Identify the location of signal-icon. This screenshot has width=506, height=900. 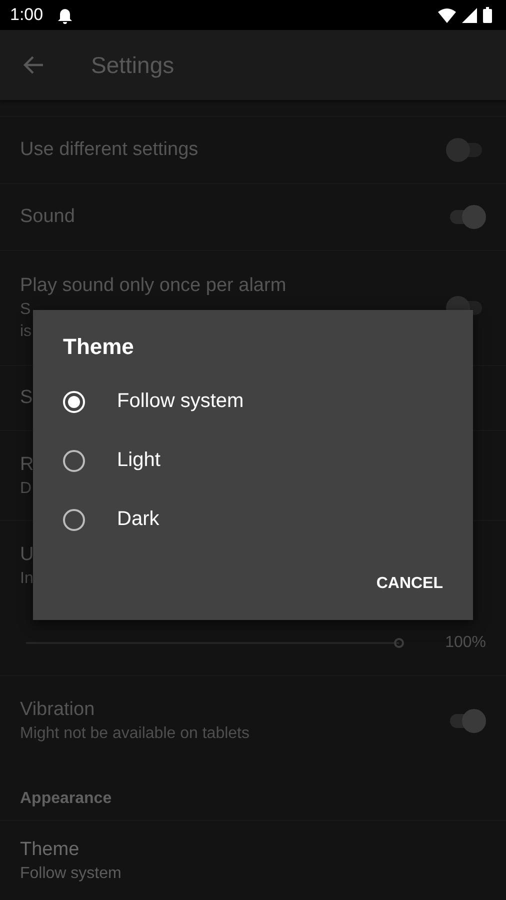
(469, 15).